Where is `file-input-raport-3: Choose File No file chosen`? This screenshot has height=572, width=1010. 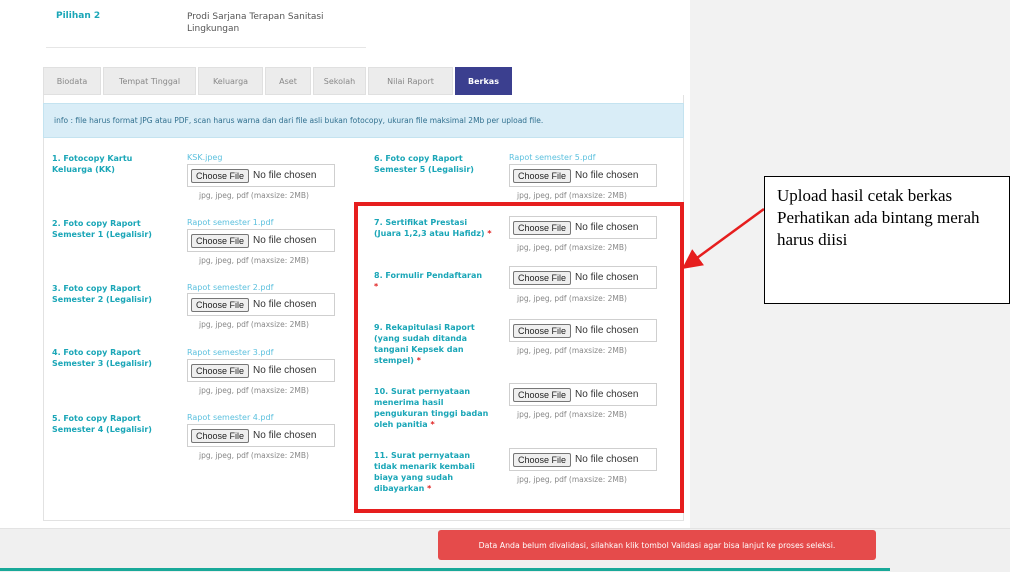
file-input-raport-3: Choose File No file chosen is located at coordinates (261, 370).